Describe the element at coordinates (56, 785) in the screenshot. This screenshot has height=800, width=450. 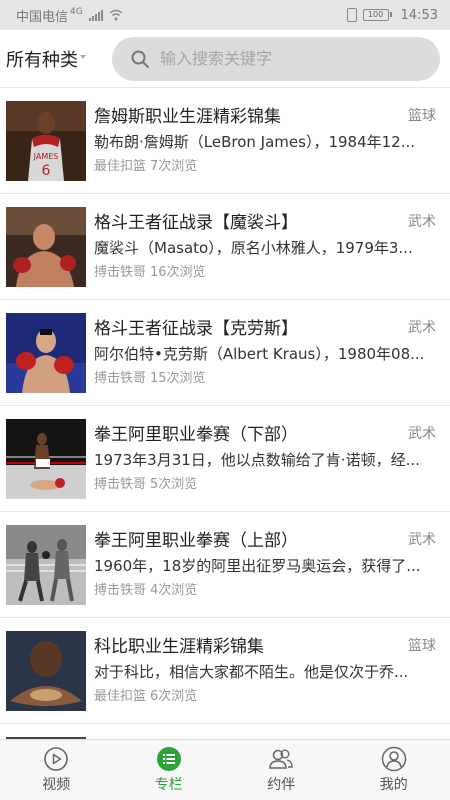
I see `tab-label: 视频` at that location.